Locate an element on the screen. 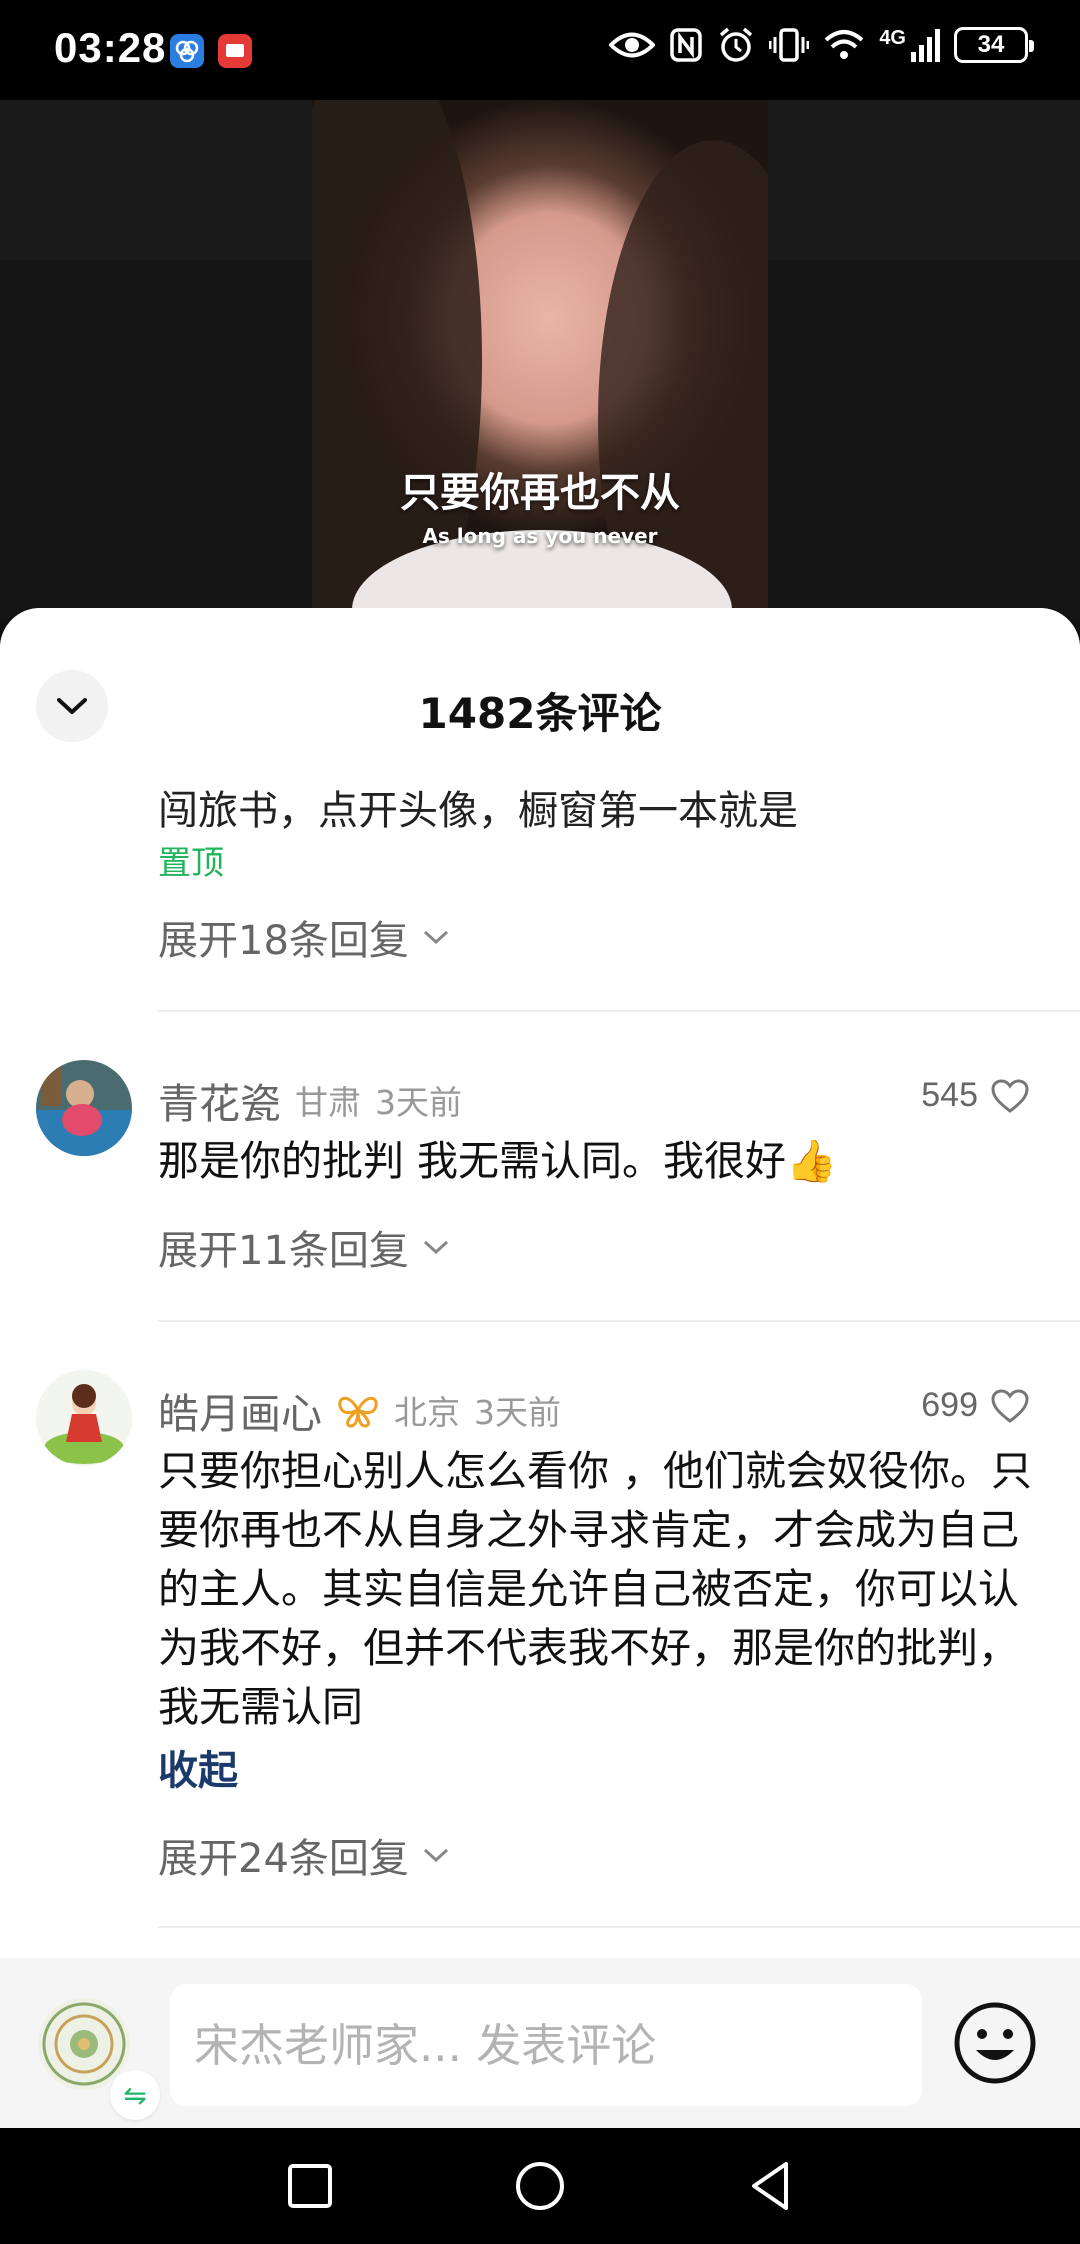  alarm-icon is located at coordinates (736, 44).